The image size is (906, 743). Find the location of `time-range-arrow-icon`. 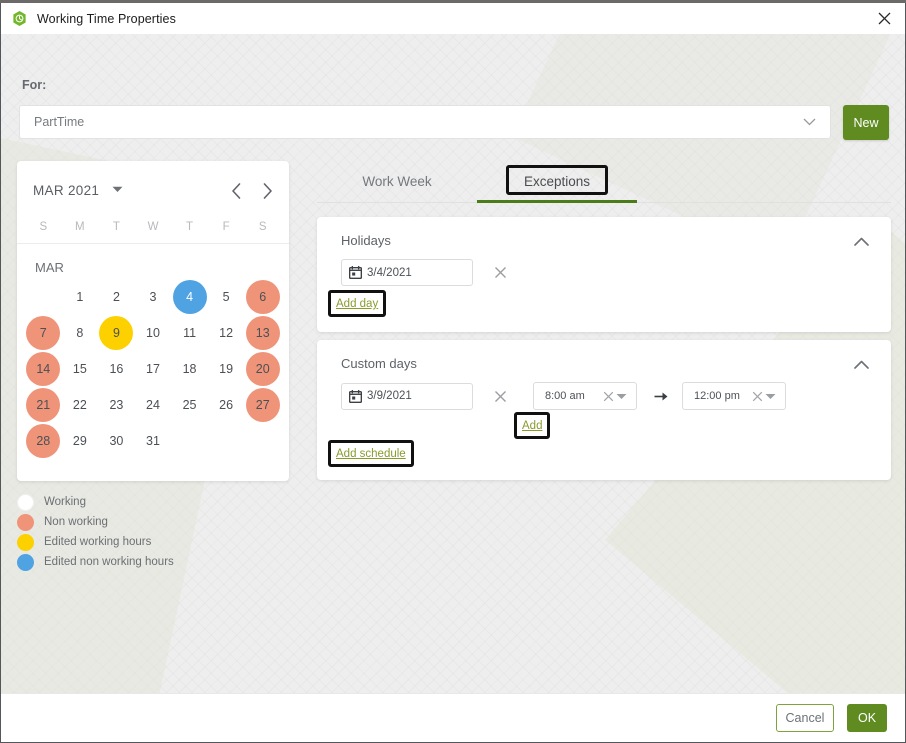

time-range-arrow-icon is located at coordinates (661, 396).